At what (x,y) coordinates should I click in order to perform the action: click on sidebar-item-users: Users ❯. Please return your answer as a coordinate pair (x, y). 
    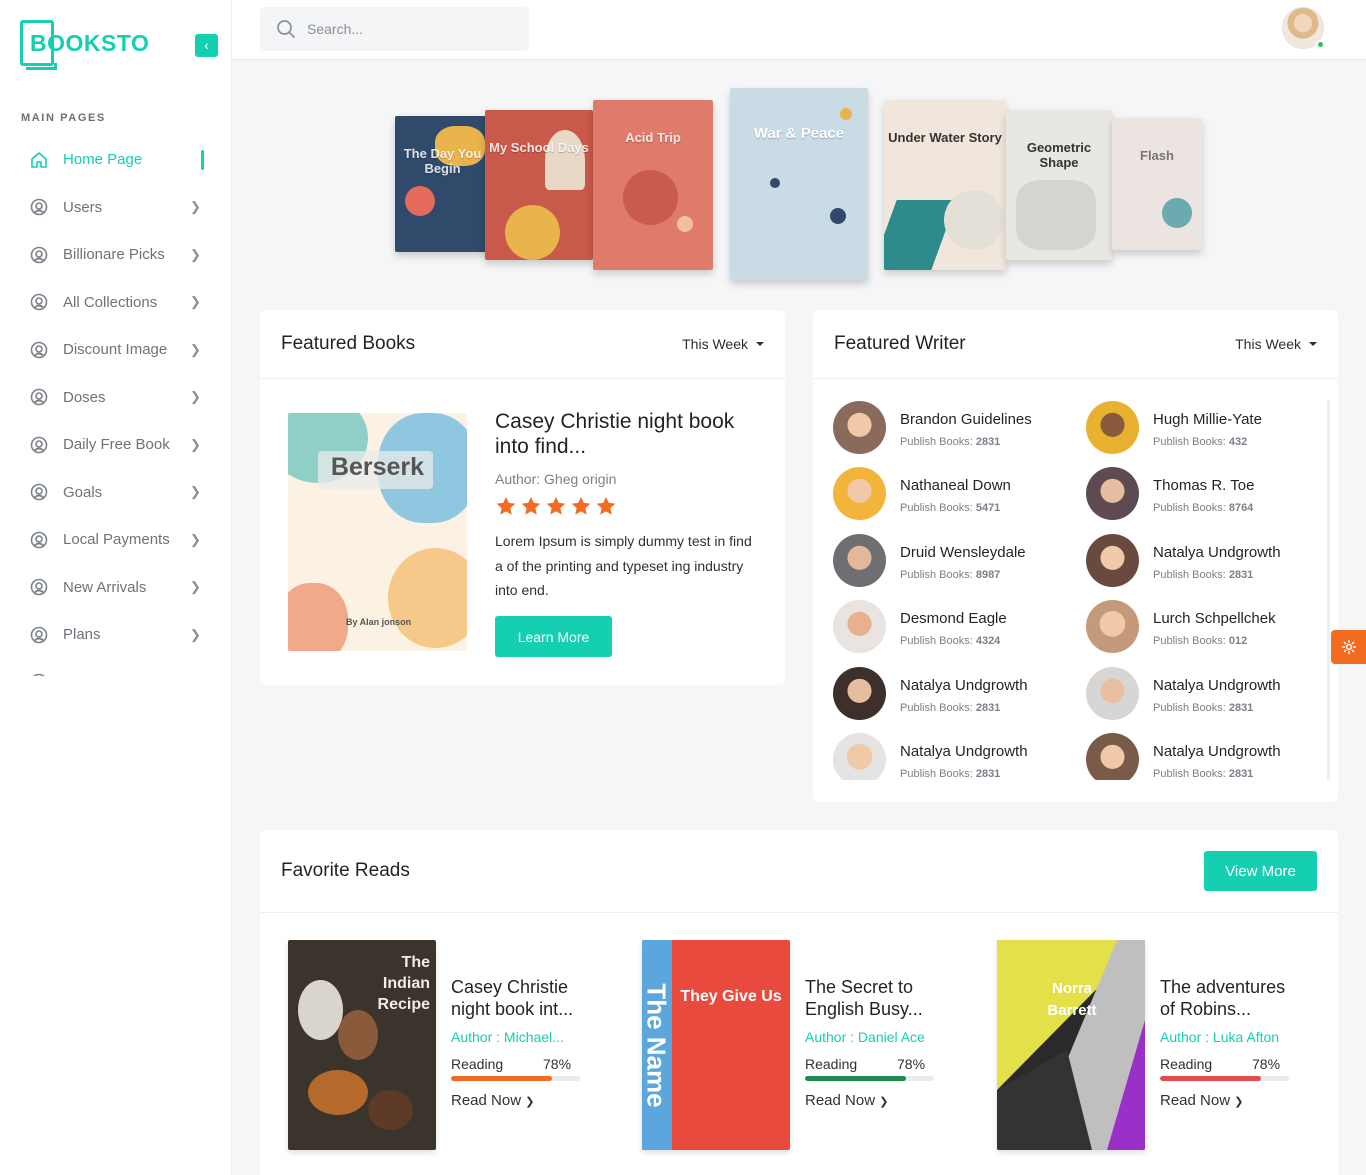
    Looking at the image, I should click on (116, 208).